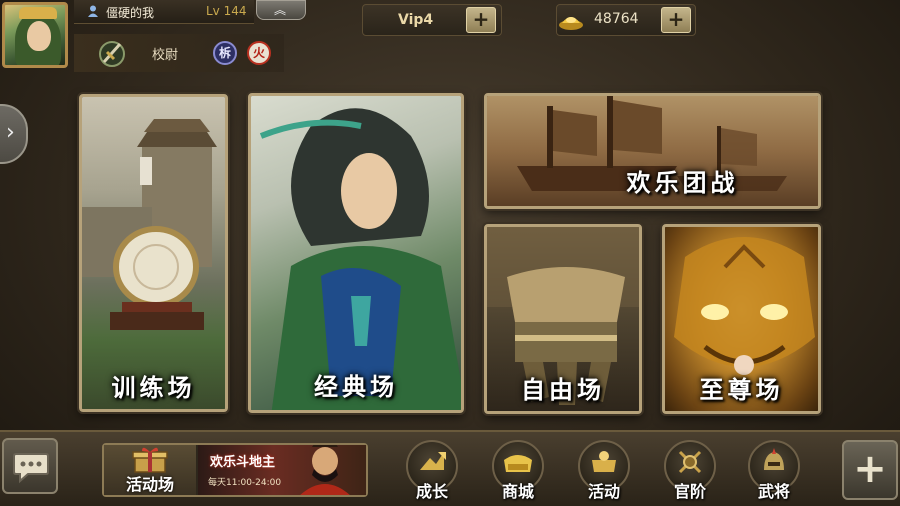 This screenshot has height=506, width=900. What do you see at coordinates (604, 461) in the screenshot?
I see `activity-icon` at bounding box center [604, 461].